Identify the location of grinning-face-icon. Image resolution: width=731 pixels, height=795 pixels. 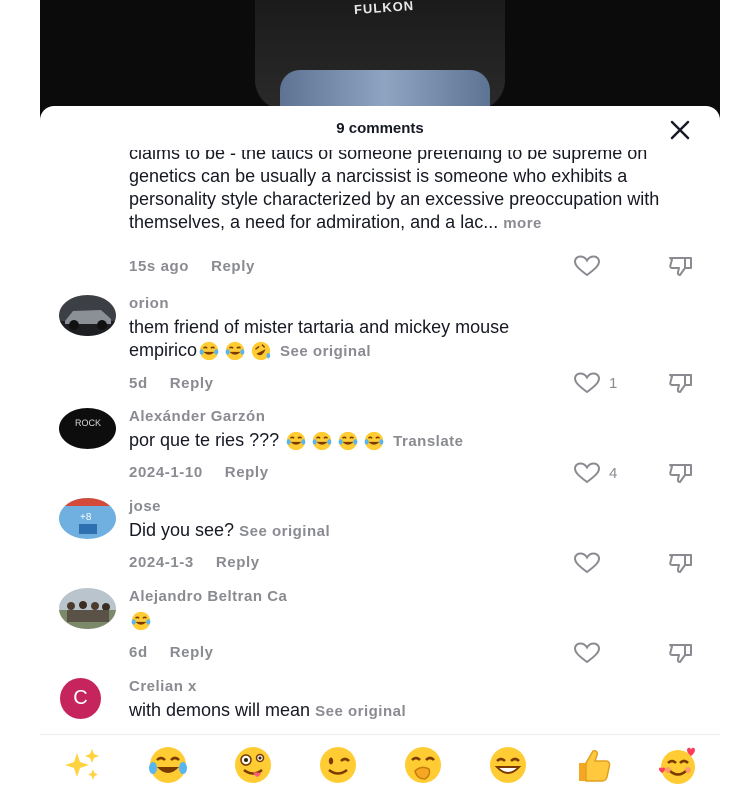
(508, 765).